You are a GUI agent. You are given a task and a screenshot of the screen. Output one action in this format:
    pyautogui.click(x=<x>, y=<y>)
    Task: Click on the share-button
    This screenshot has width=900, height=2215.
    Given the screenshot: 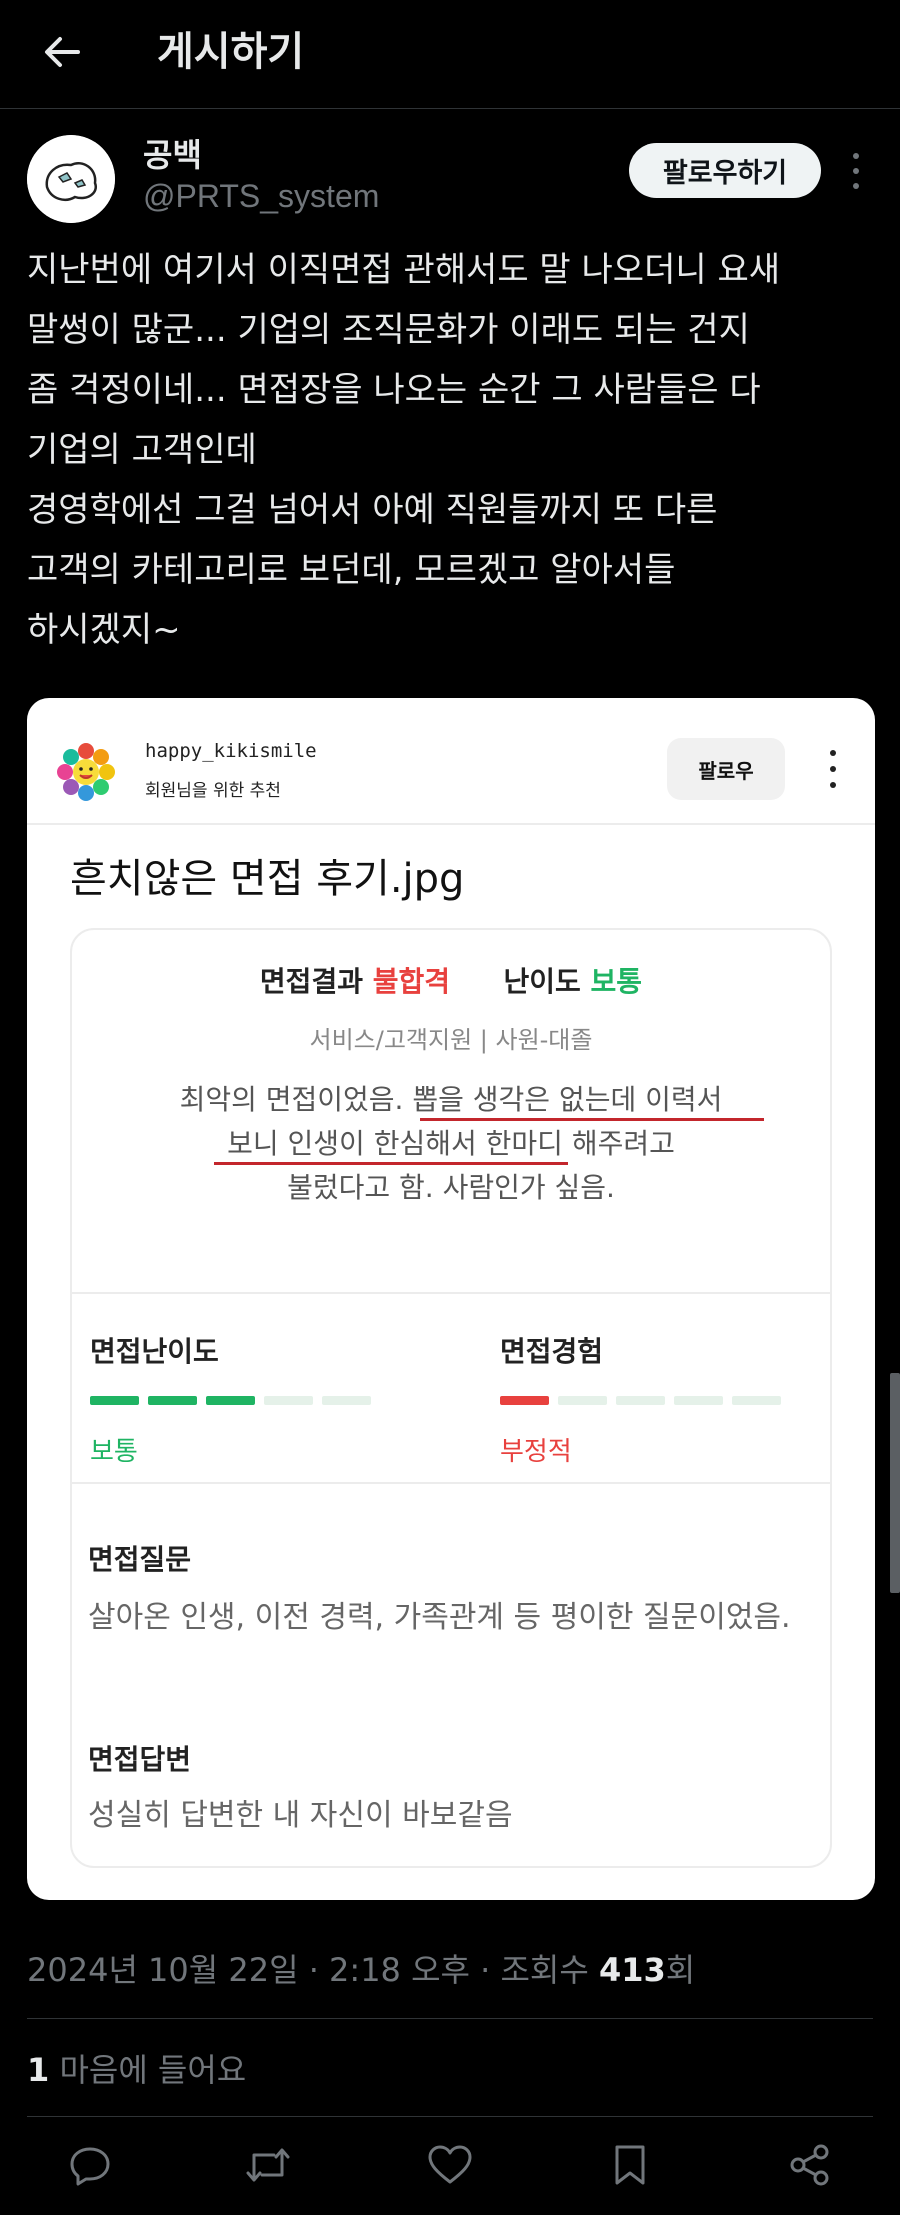 What is the action you would take?
    pyautogui.click(x=810, y=2165)
    